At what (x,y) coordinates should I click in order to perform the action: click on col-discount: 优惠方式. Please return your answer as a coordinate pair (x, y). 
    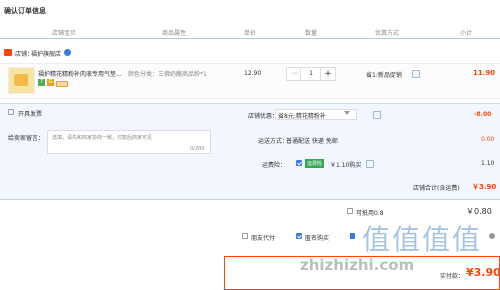
    Looking at the image, I should click on (387, 33).